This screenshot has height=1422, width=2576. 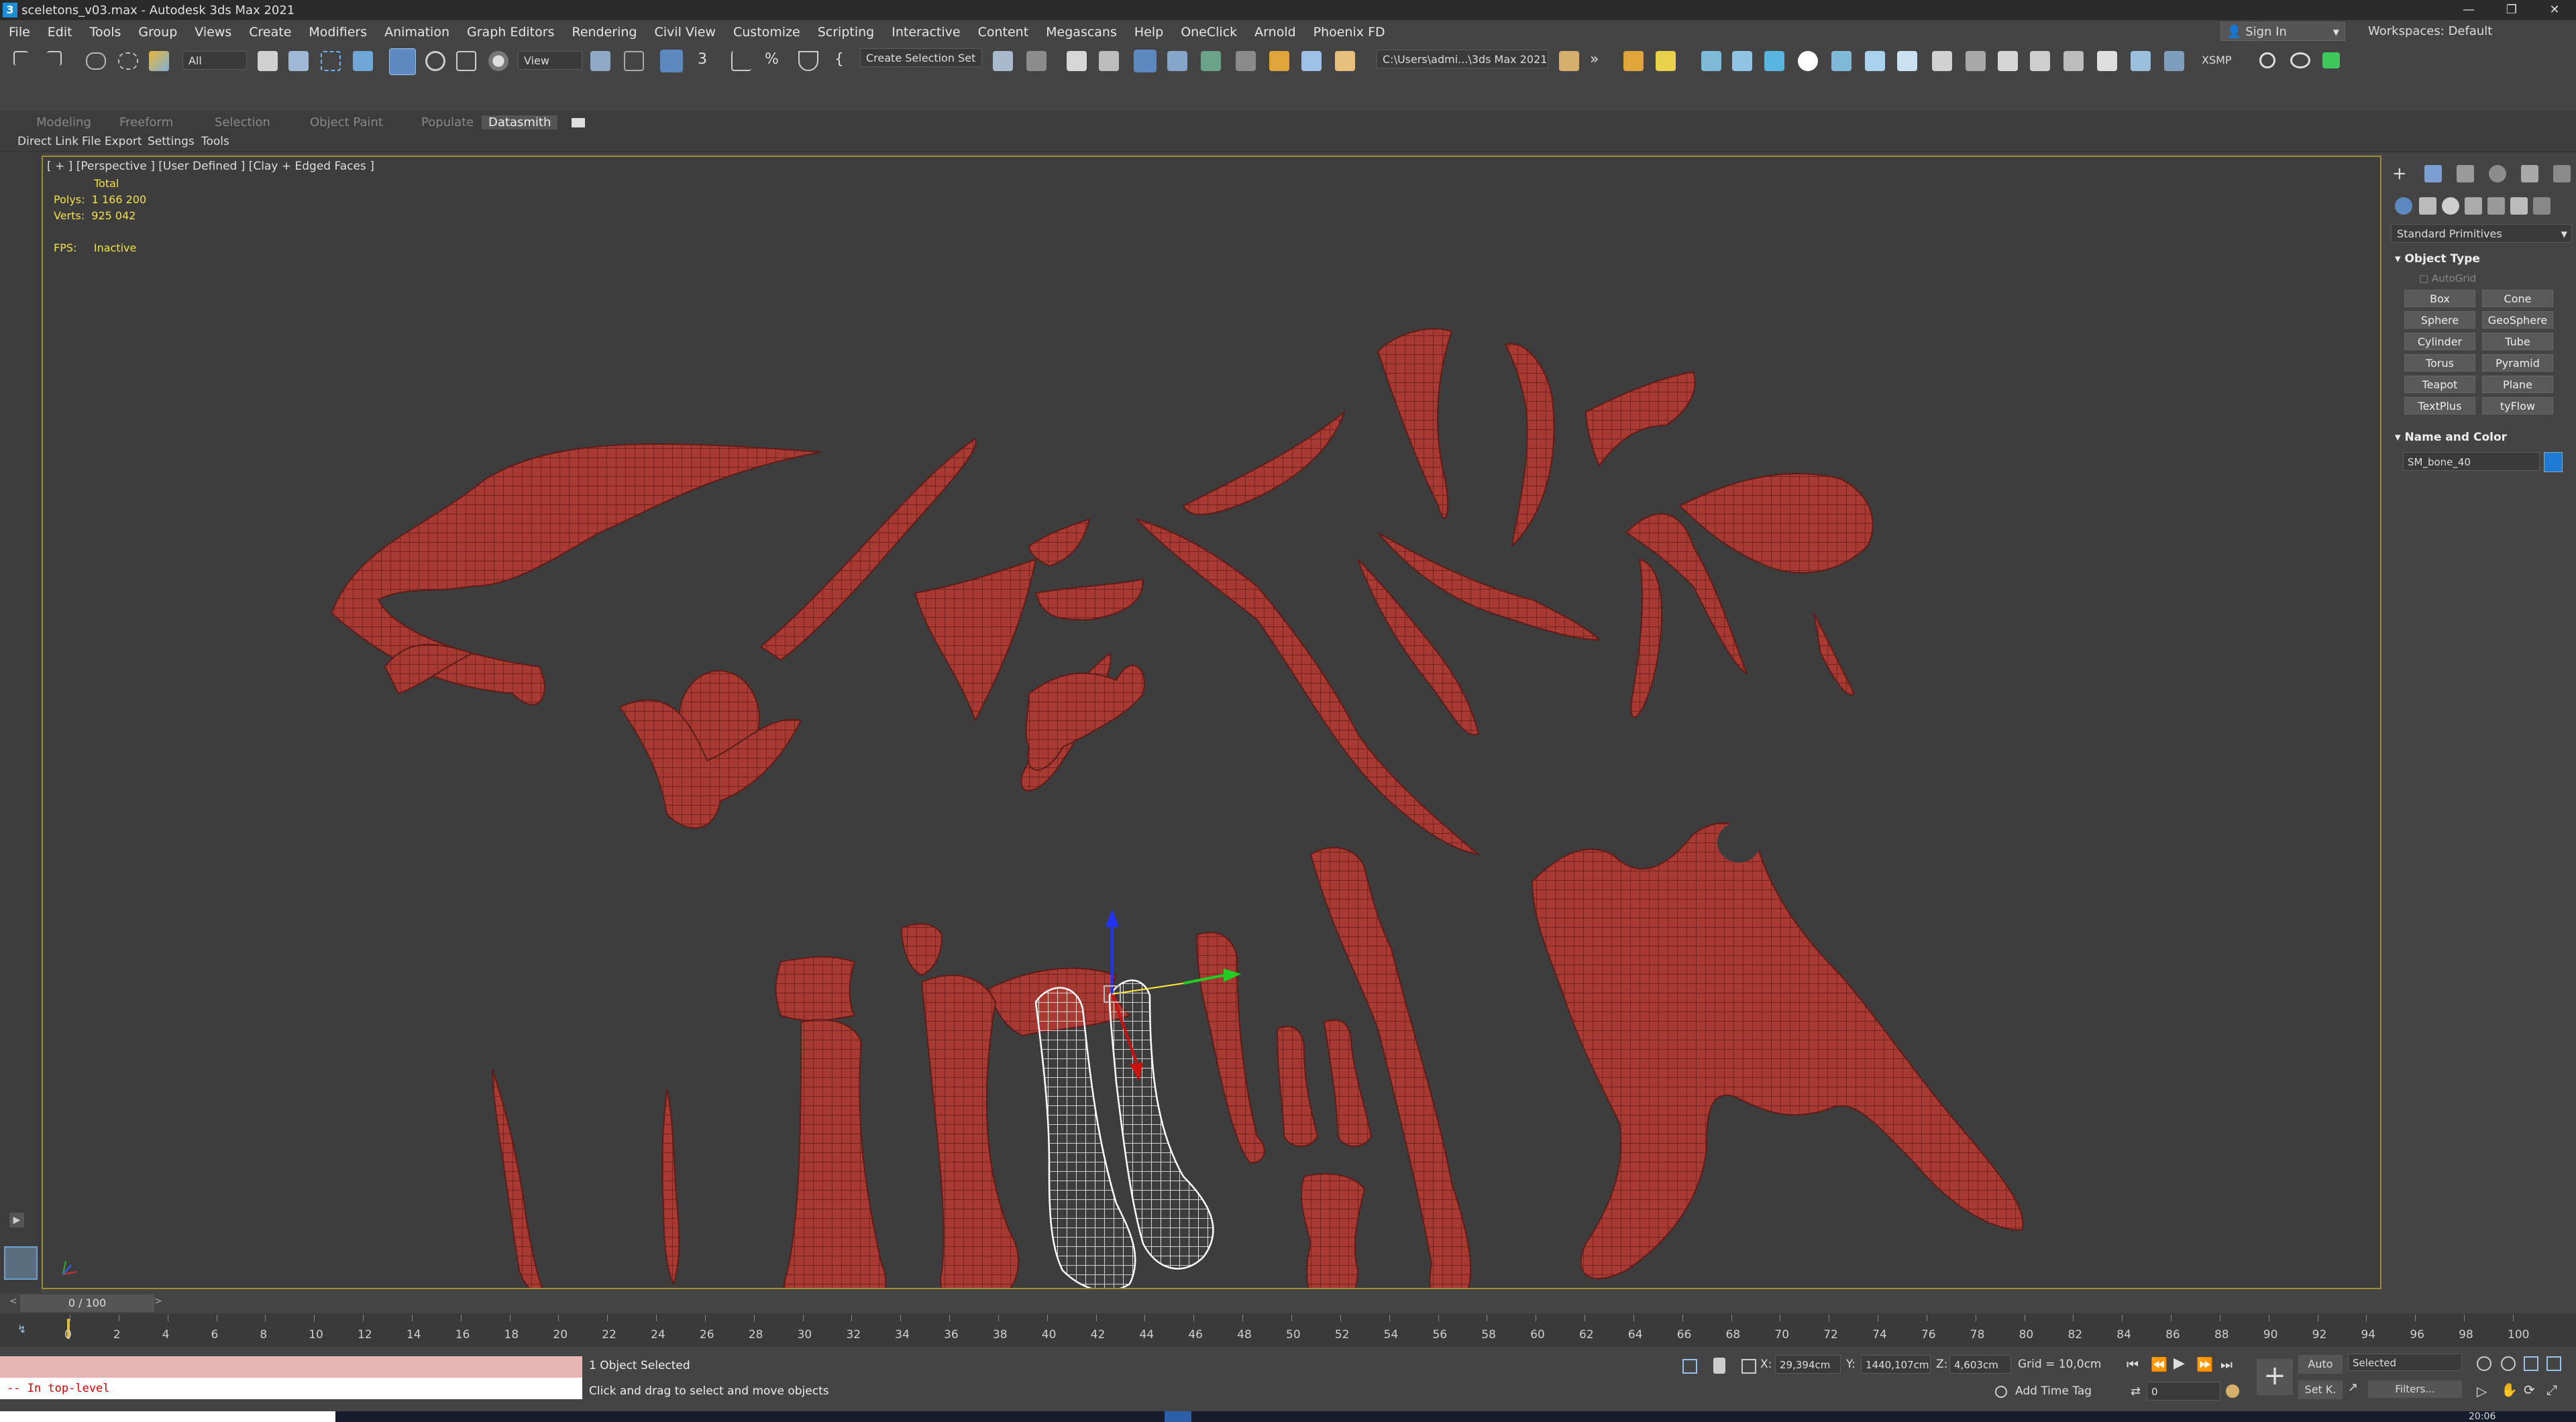 I want to click on menu-edit: Edit, so click(x=60, y=32).